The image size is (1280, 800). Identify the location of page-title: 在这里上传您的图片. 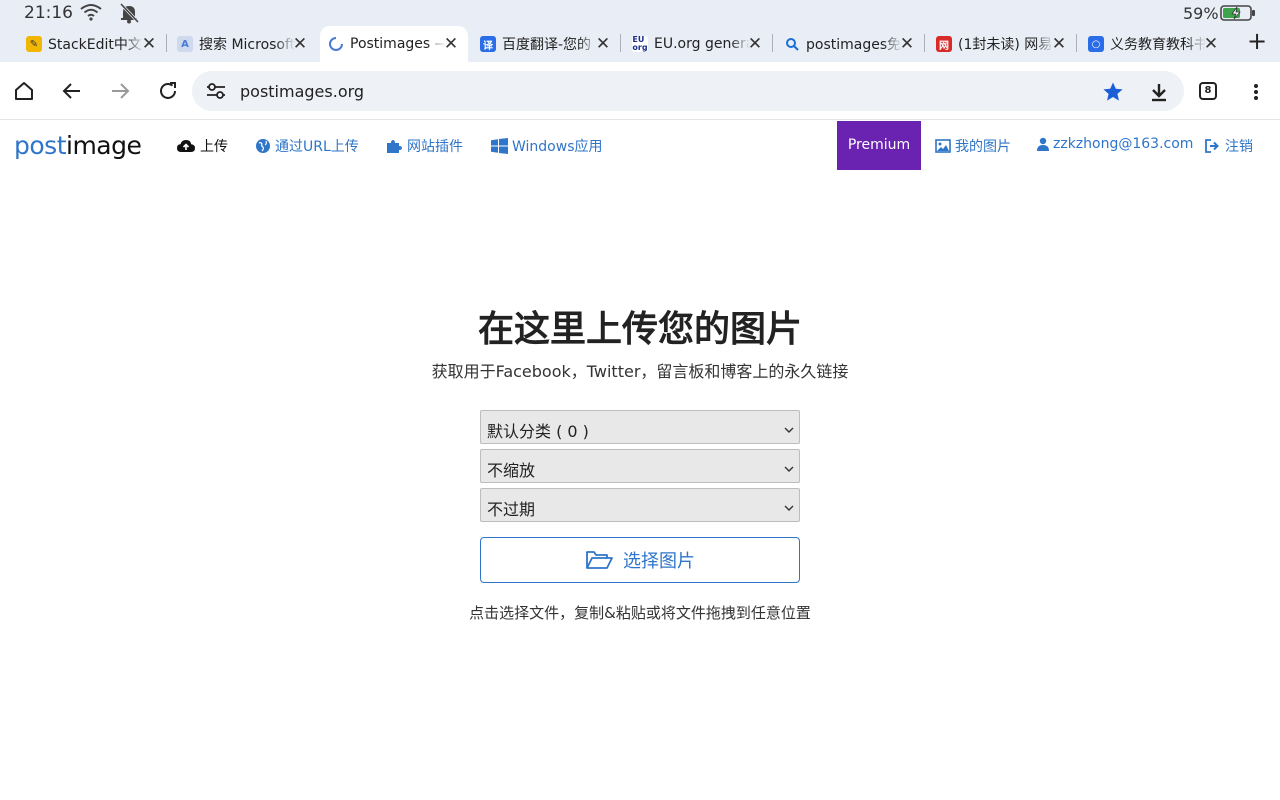
(639, 329).